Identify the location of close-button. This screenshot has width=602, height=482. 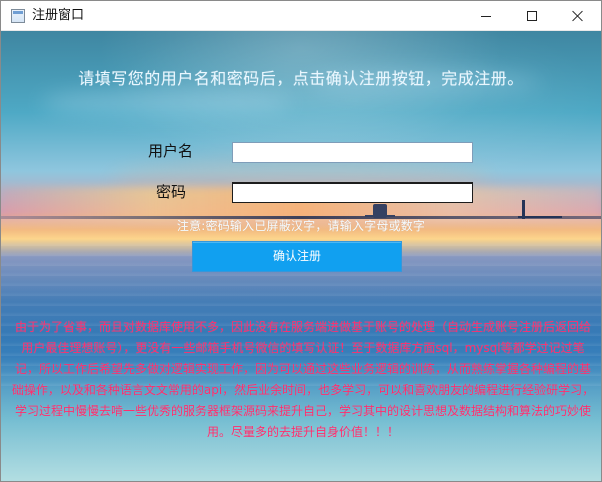
(578, 16).